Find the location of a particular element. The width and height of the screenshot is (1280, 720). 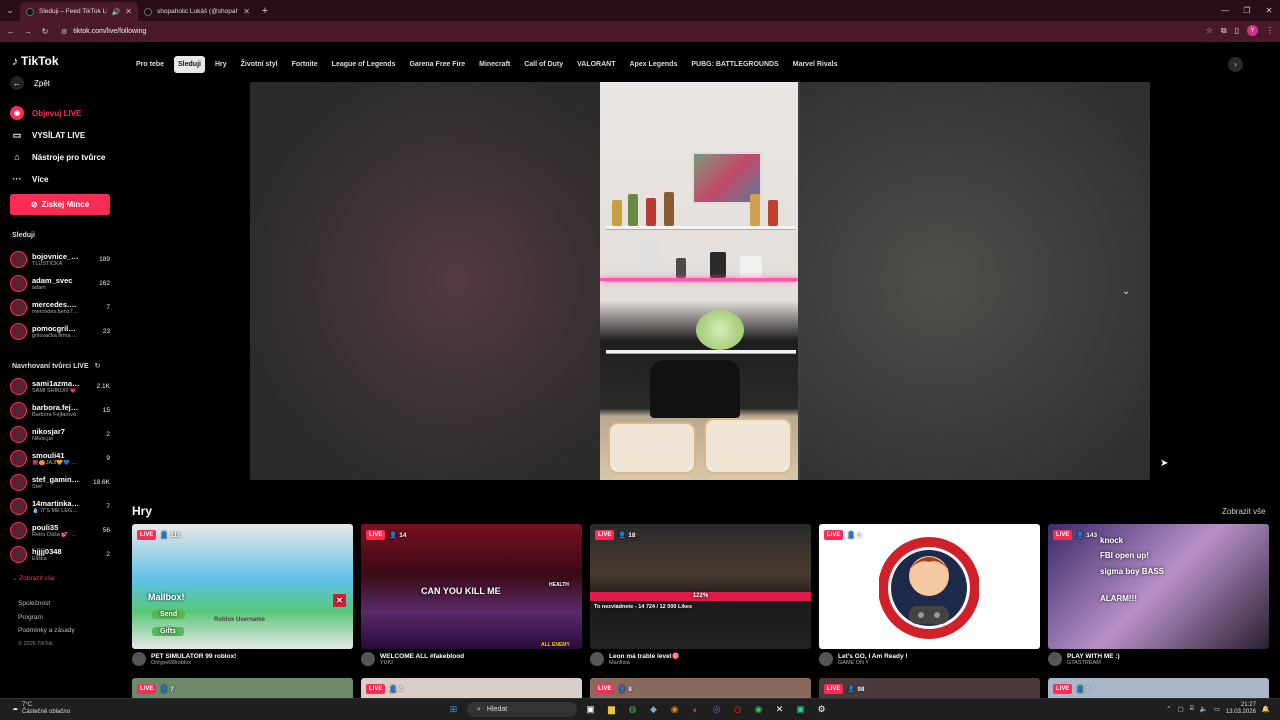

weather-widget: ☁ 7°C Částečně oblačno is located at coordinates (41, 709).